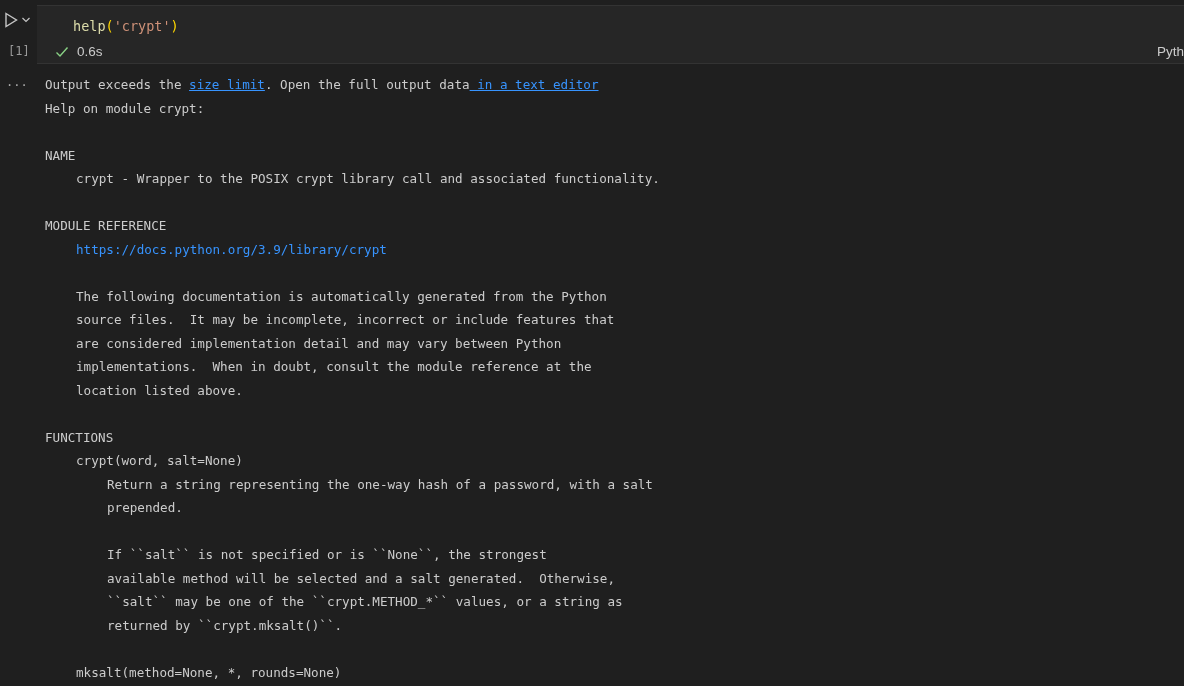 The height and width of the screenshot is (686, 1184). What do you see at coordinates (1170, 51) in the screenshot?
I see `language-label: Pyth` at bounding box center [1170, 51].